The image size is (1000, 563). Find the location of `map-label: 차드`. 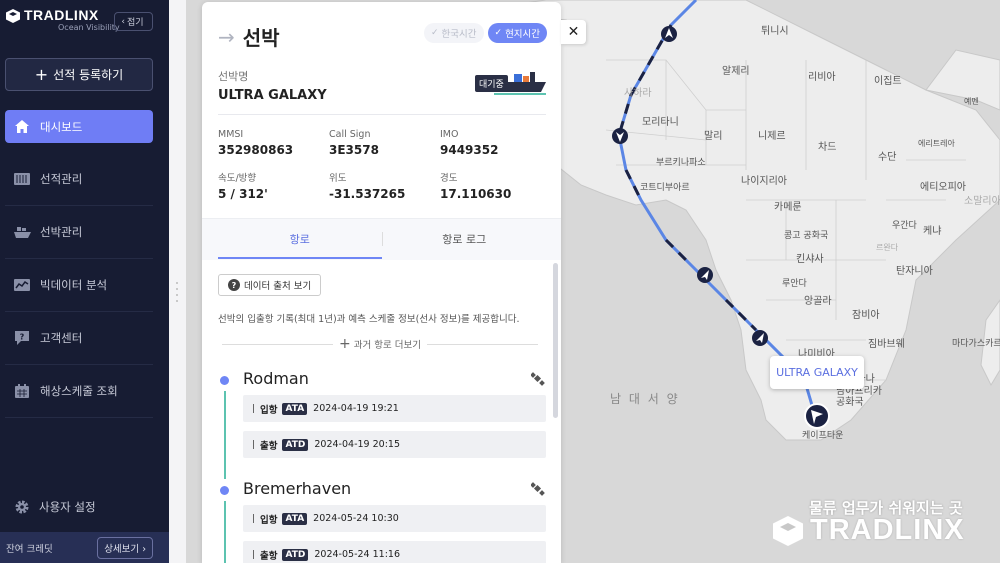

map-label: 차드 is located at coordinates (827, 147).